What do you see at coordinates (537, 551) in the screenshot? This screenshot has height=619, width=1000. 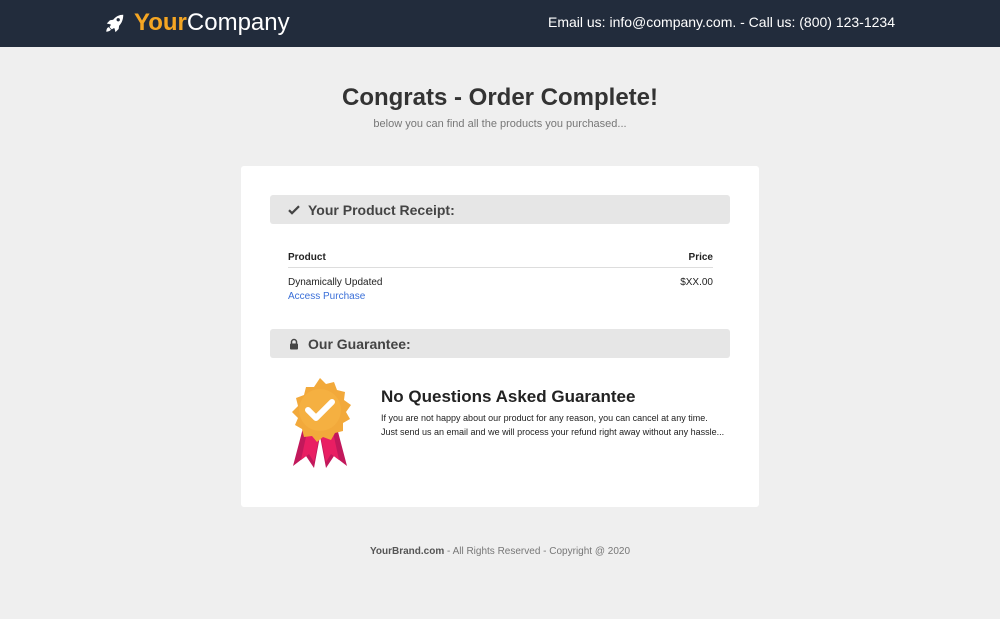 I see `footer-copyright: - All Rights Reserved - Copyright @ 2020` at bounding box center [537, 551].